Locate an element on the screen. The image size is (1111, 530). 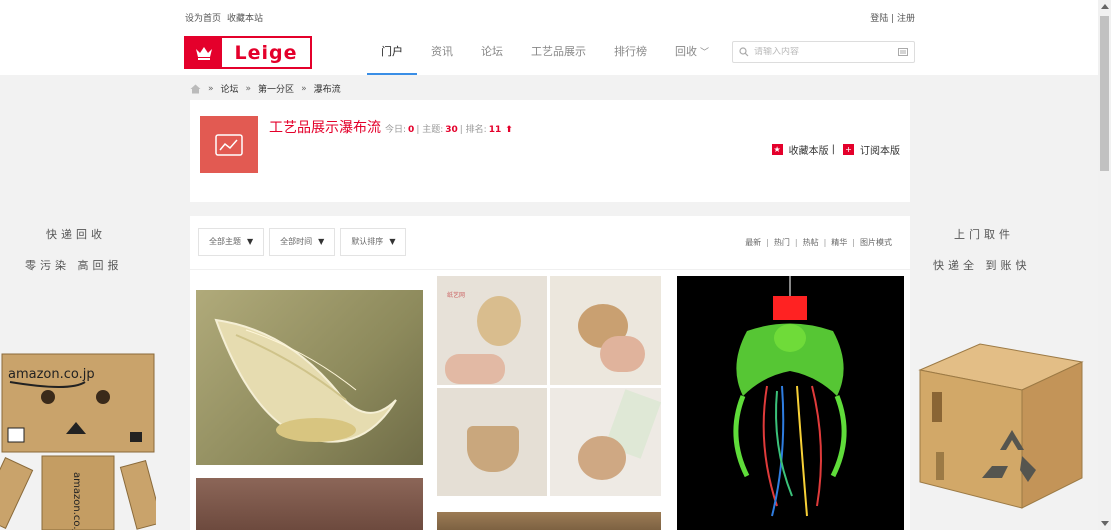
cardboard-robot-image: amazon.co.jp amazon.co.jp is located at coordinates (78, 441).